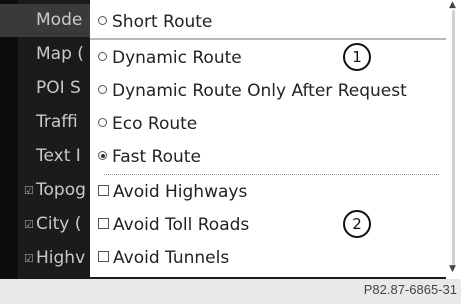 The width and height of the screenshot is (461, 304). Describe the element at coordinates (171, 258) in the screenshot. I see `avoid-option-label: Avoid Tunnels` at that location.